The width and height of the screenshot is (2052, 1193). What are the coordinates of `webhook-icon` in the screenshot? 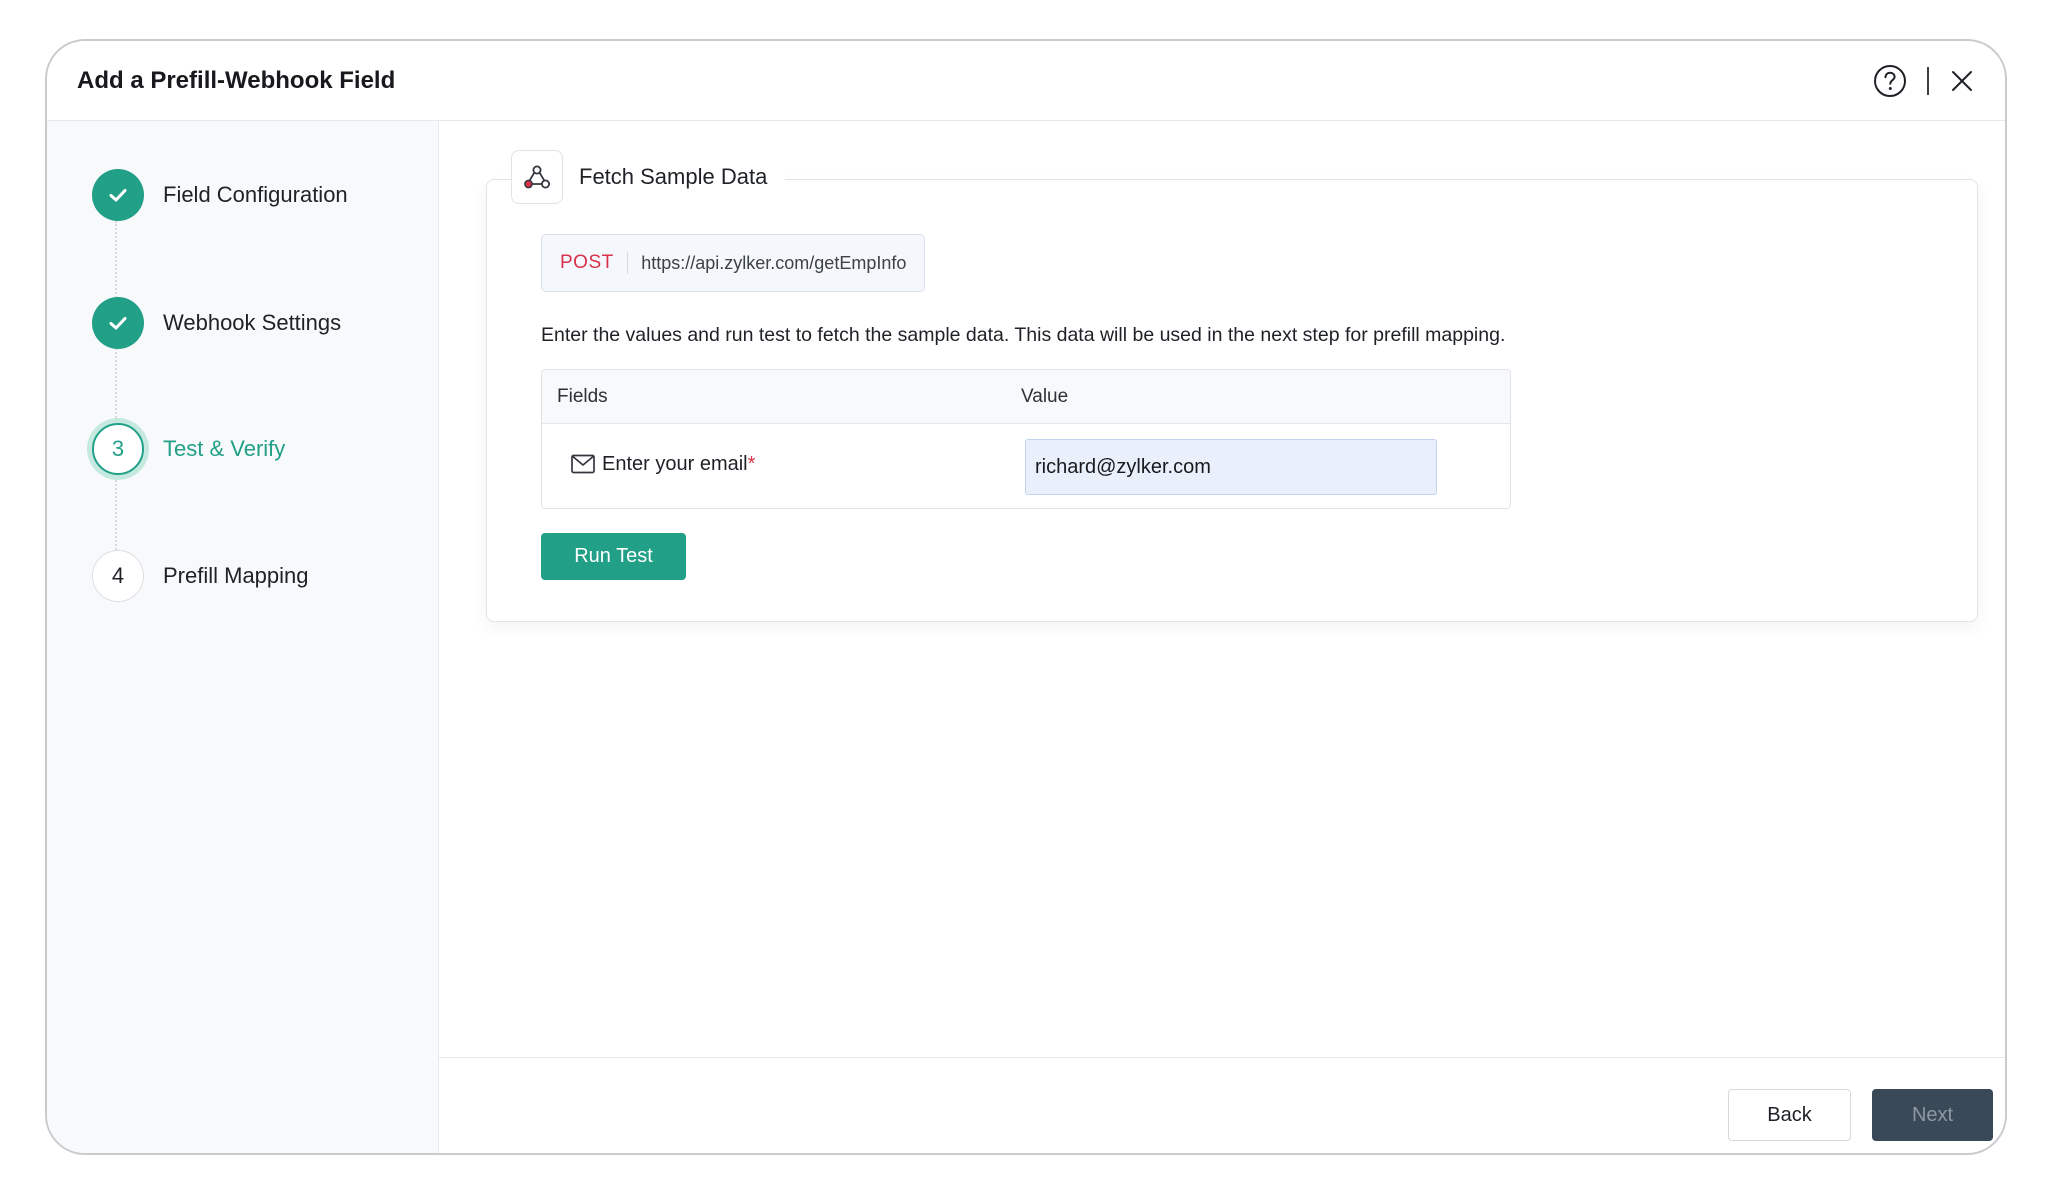 It's located at (537, 177).